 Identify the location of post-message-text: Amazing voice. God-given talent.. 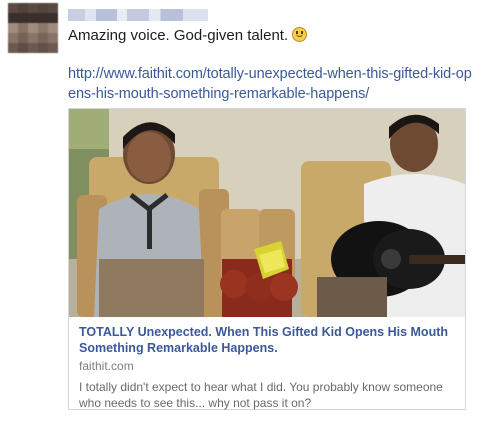
(178, 35).